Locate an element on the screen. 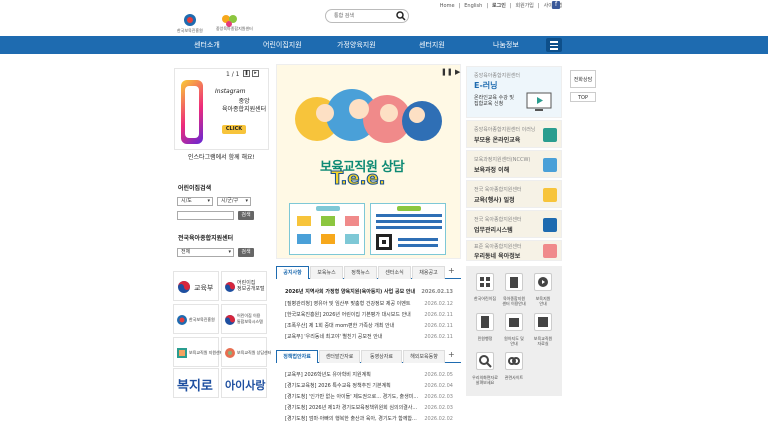 This screenshot has height=432, width=768. home-link: Home is located at coordinates (447, 6).